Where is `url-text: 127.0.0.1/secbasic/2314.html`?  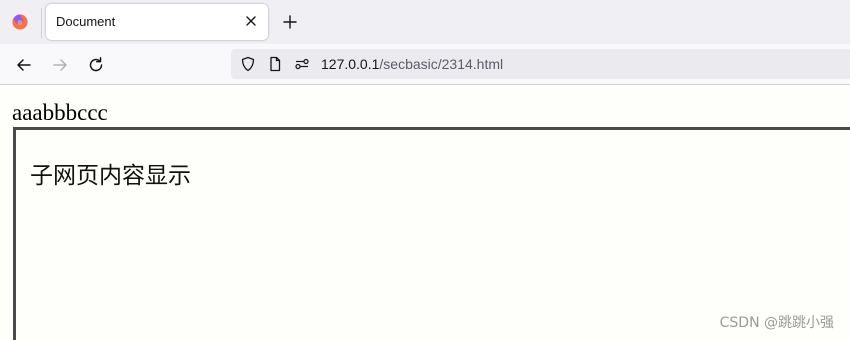 url-text: 127.0.0.1/secbasic/2314.html is located at coordinates (412, 64).